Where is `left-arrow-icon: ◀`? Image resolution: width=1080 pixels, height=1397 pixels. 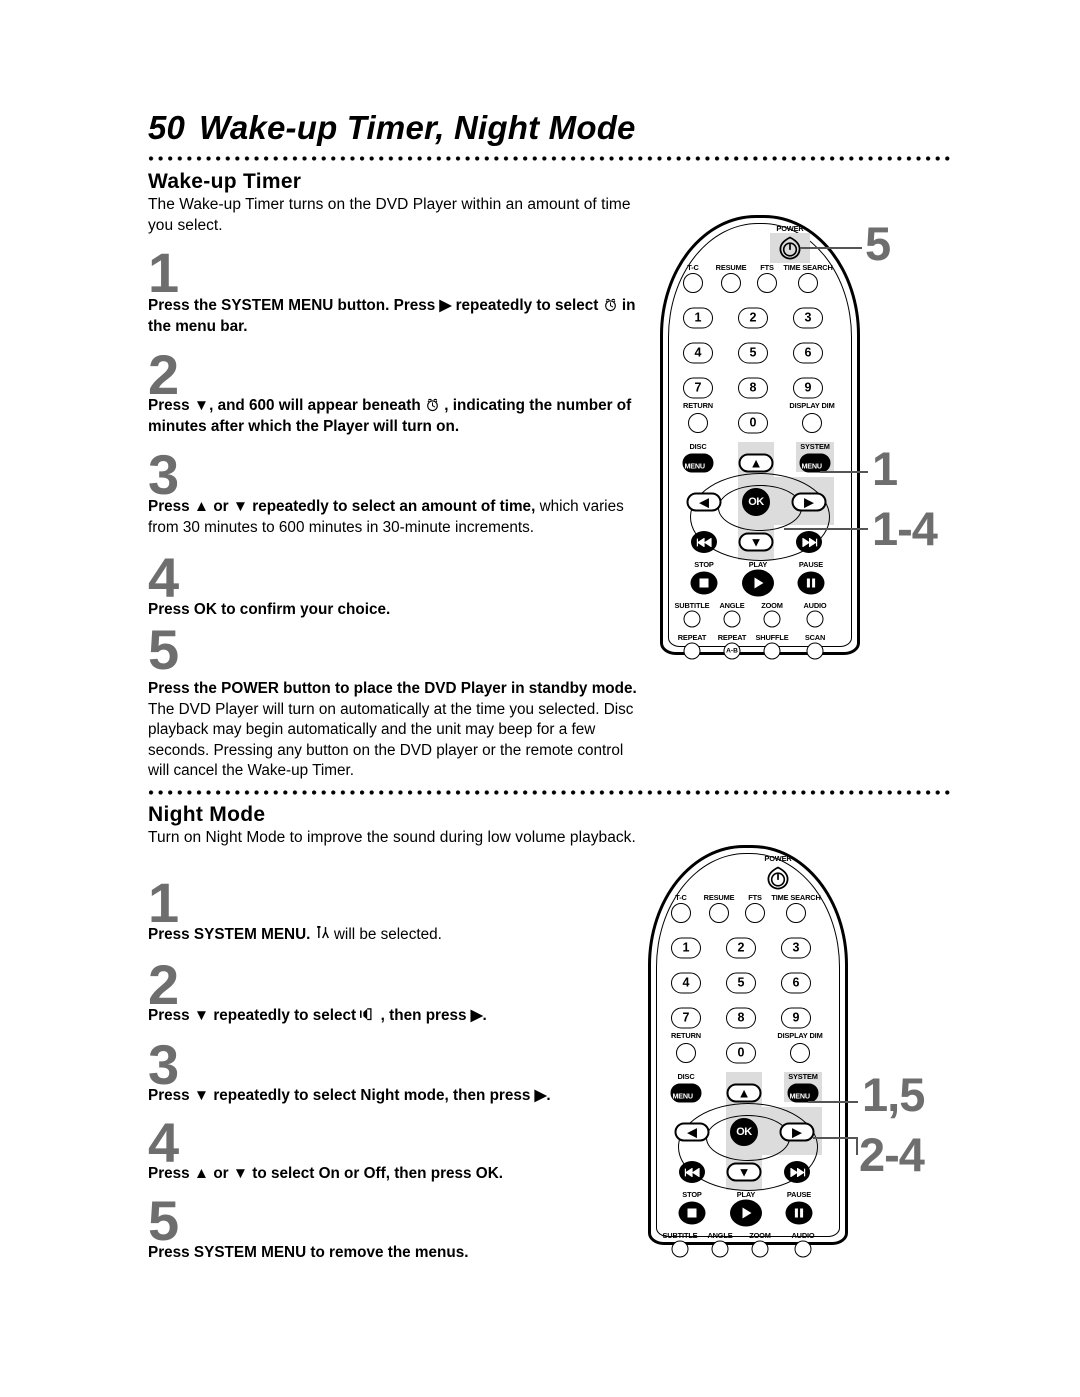 left-arrow-icon: ◀ is located at coordinates (704, 502).